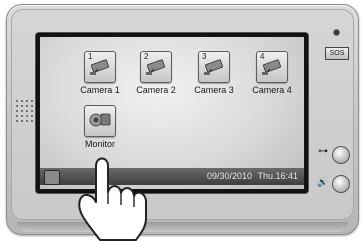 The height and width of the screenshot is (241, 363). I want to click on camera-icon: 1, so click(100, 67).